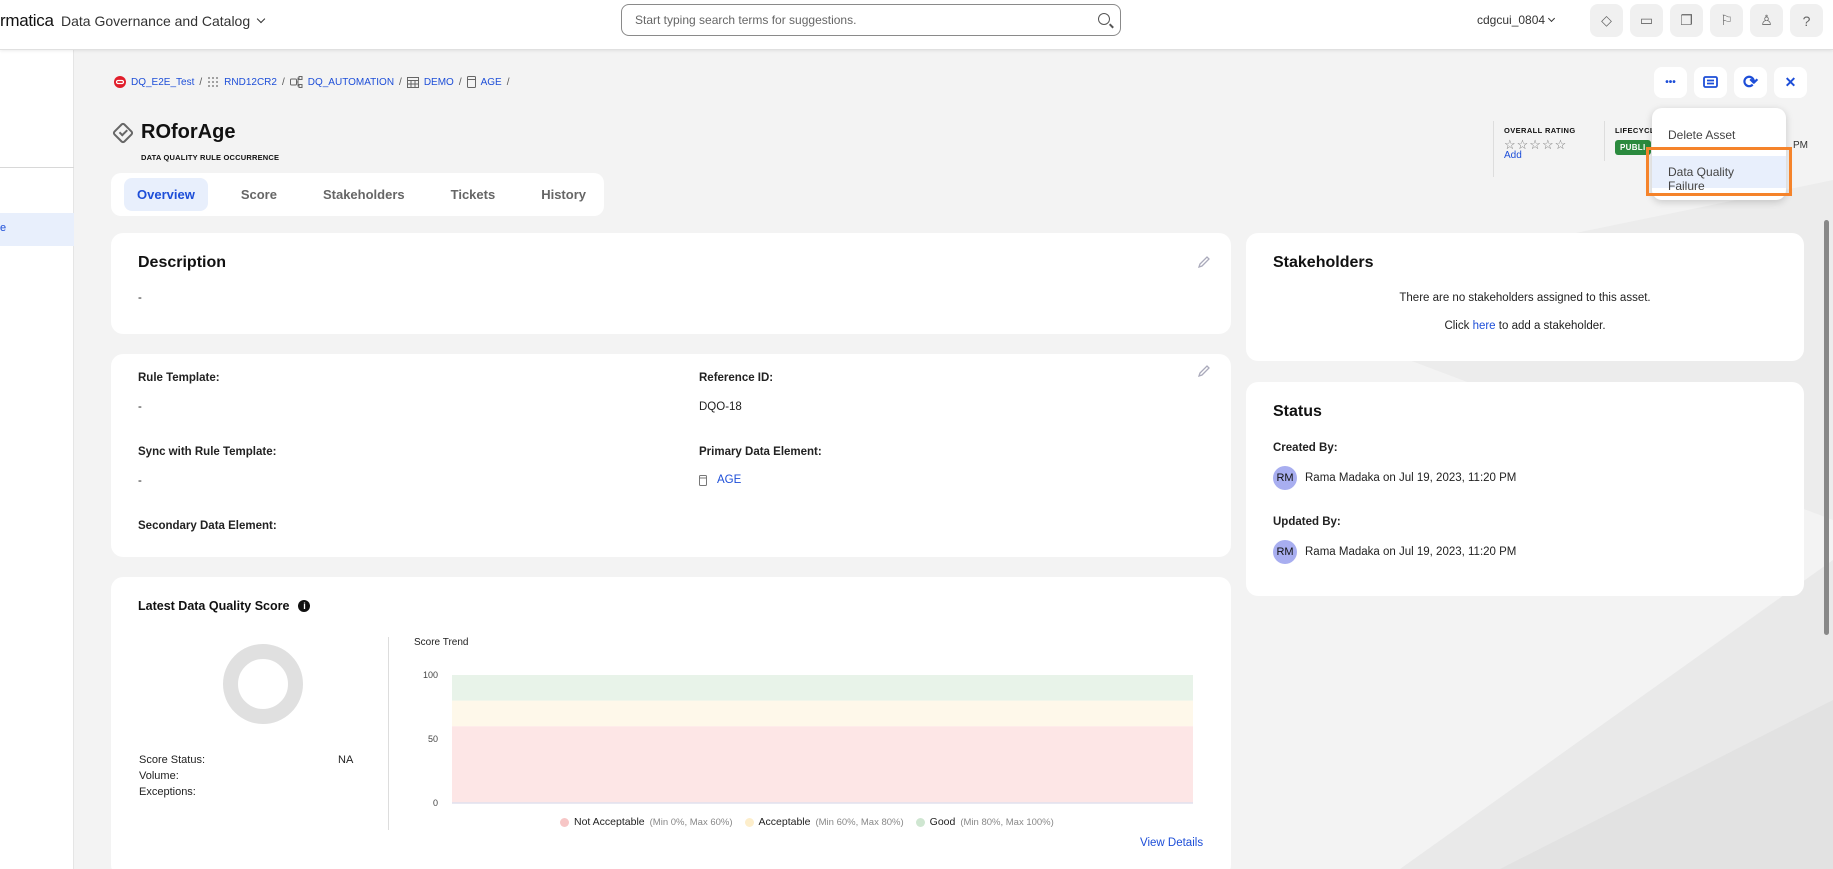 This screenshot has height=869, width=1833. Describe the element at coordinates (1540, 130) in the screenshot. I see `rating-label: OVERALL RATING` at that location.